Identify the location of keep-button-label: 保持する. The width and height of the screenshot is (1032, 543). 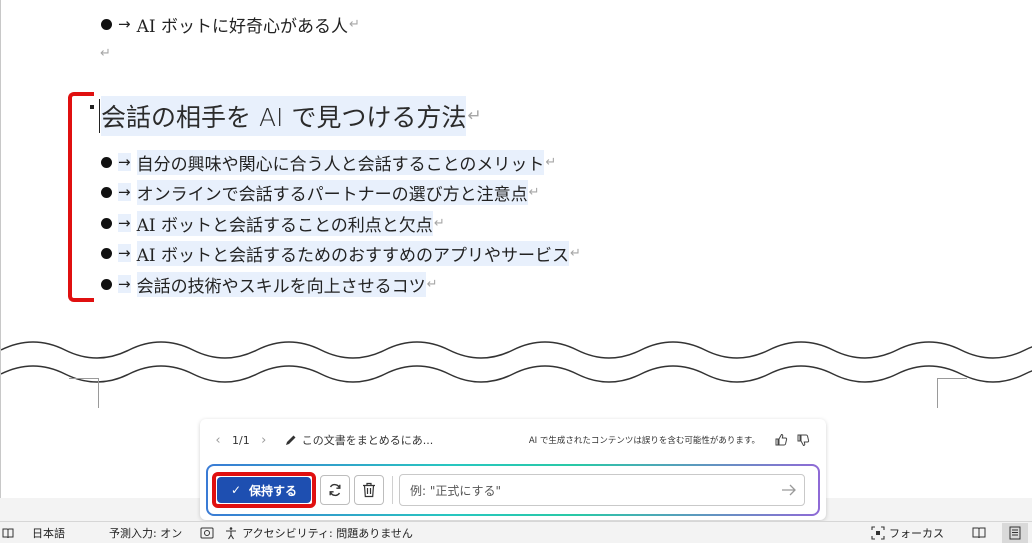
(273, 490).